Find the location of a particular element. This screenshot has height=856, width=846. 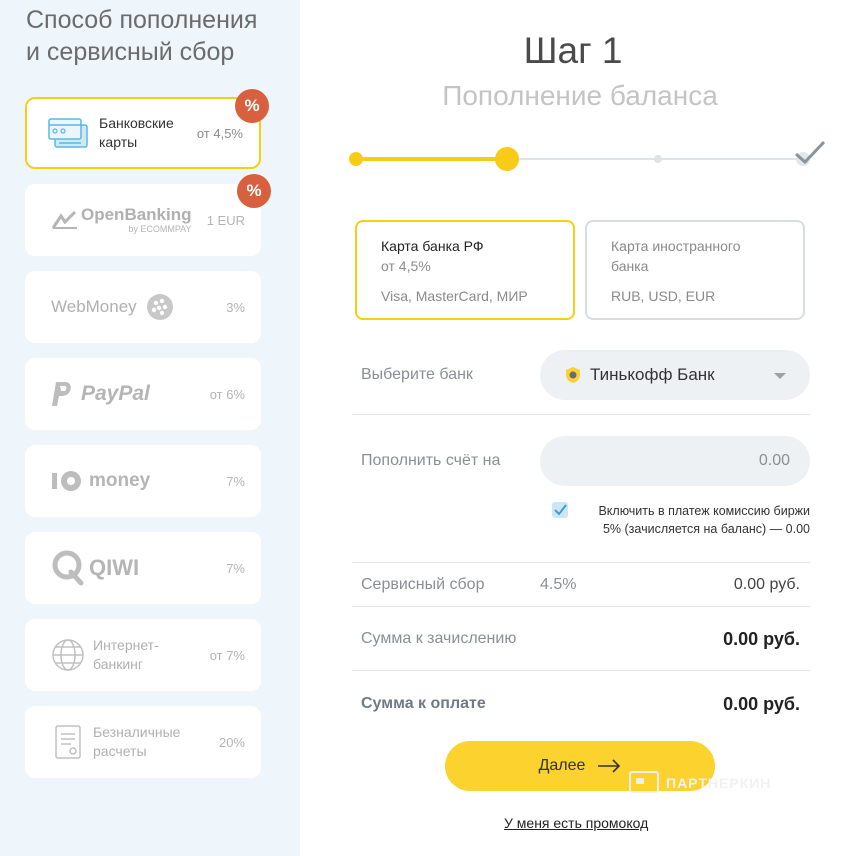

webmoney-fee: 3% is located at coordinates (235, 307).